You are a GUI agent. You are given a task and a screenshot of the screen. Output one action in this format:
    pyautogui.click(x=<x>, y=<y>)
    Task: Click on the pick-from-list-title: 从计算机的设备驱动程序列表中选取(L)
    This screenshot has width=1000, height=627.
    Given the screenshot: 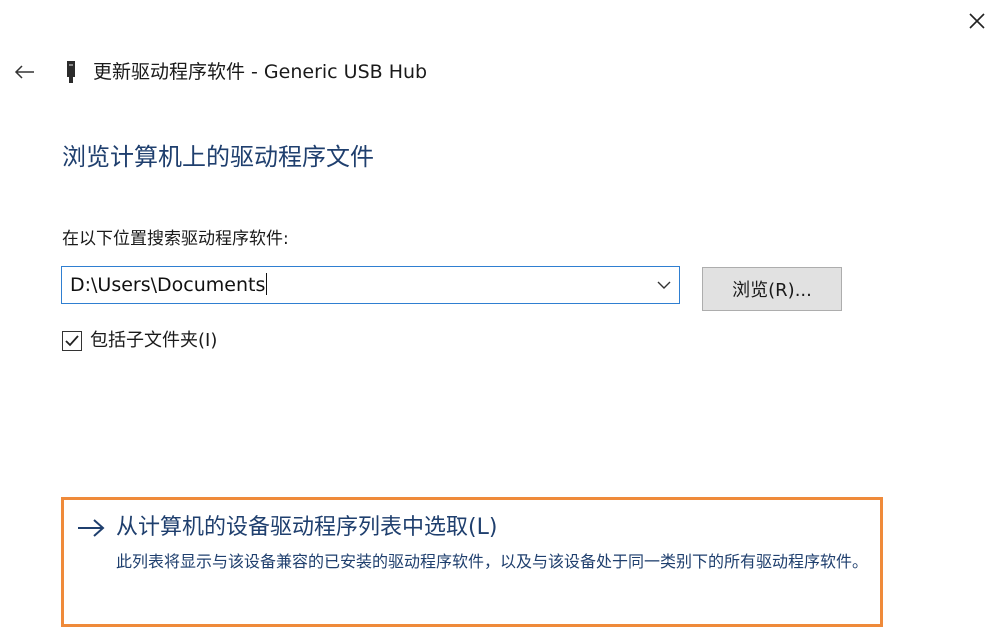 What is the action you would take?
    pyautogui.click(x=306, y=528)
    